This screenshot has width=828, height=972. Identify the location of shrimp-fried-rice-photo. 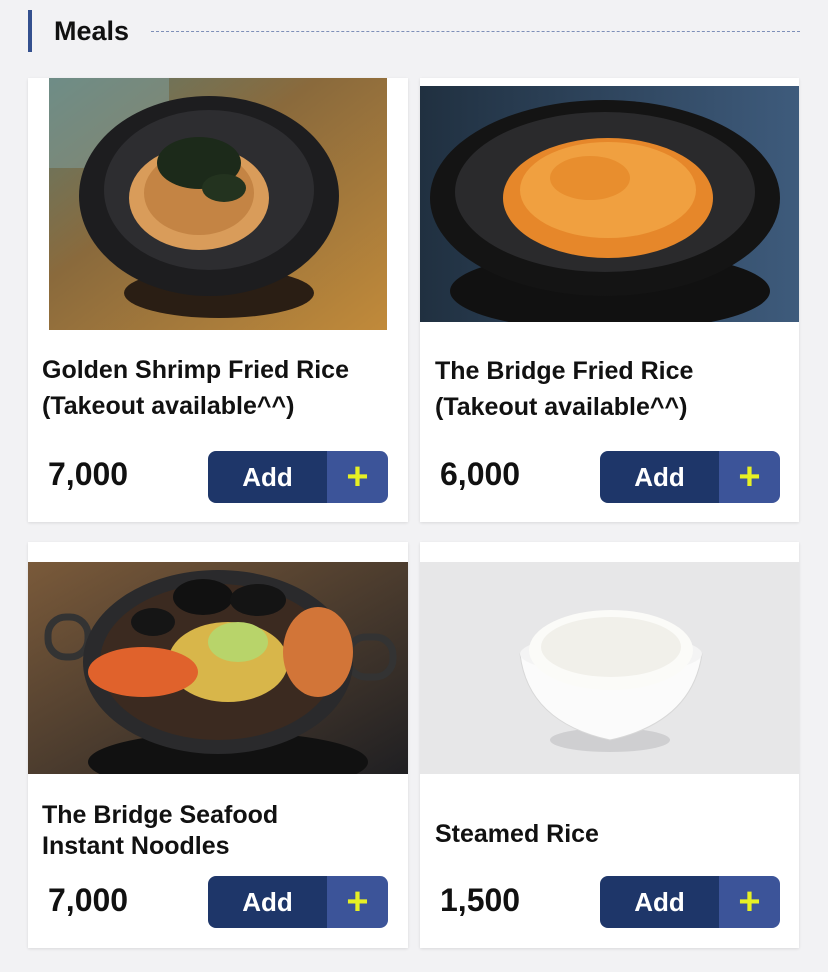
(218, 204).